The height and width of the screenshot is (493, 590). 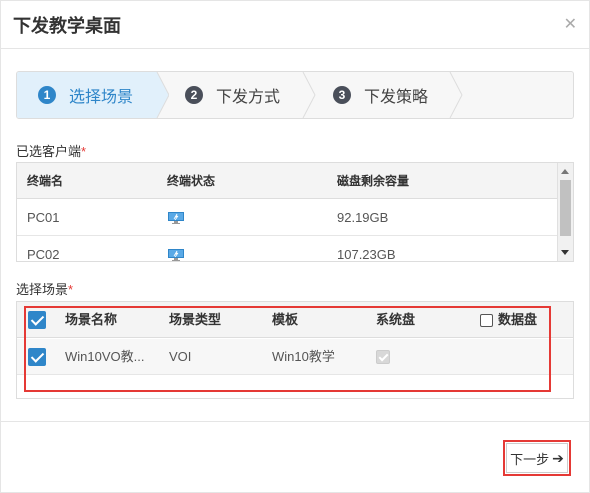 I want to click on step-label: 下发策略, so click(x=396, y=97).